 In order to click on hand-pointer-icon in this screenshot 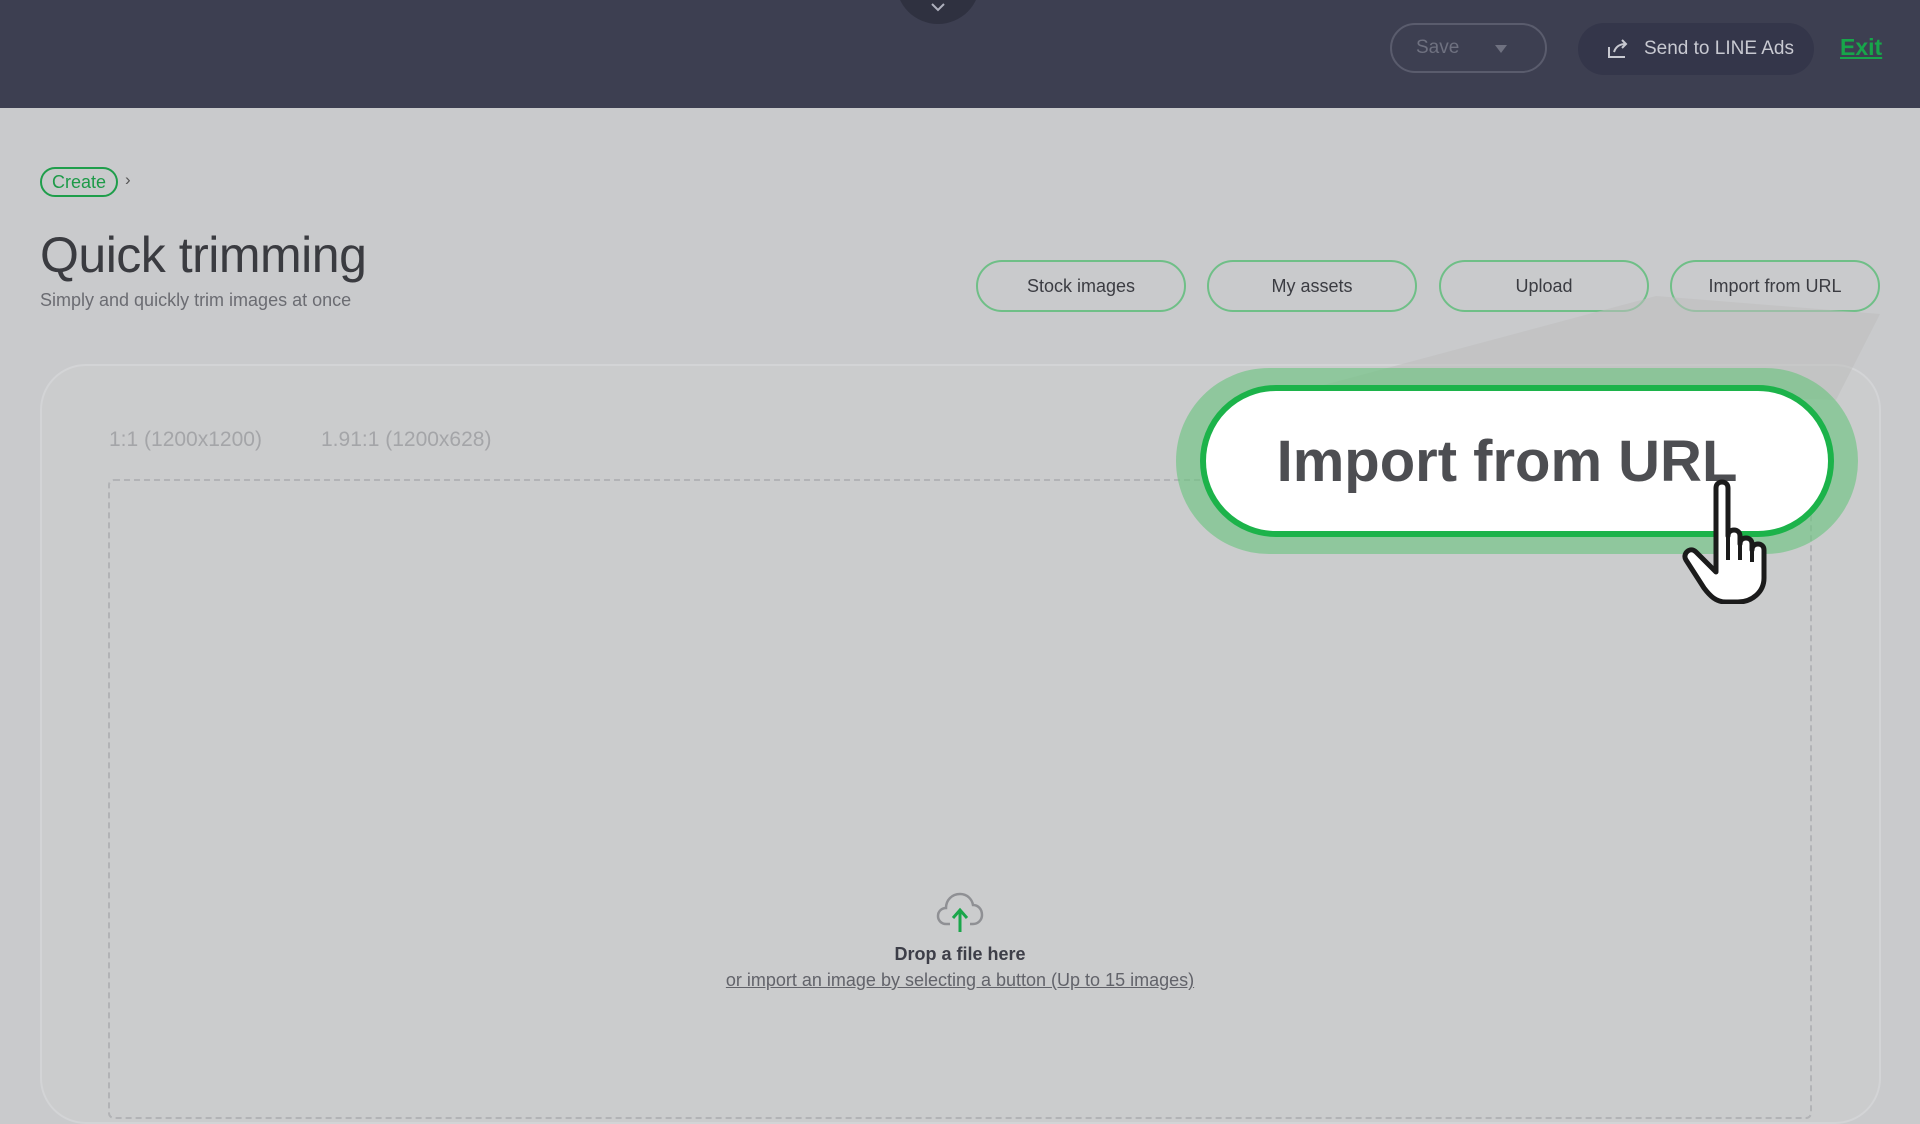, I will do `click(1724, 541)`.